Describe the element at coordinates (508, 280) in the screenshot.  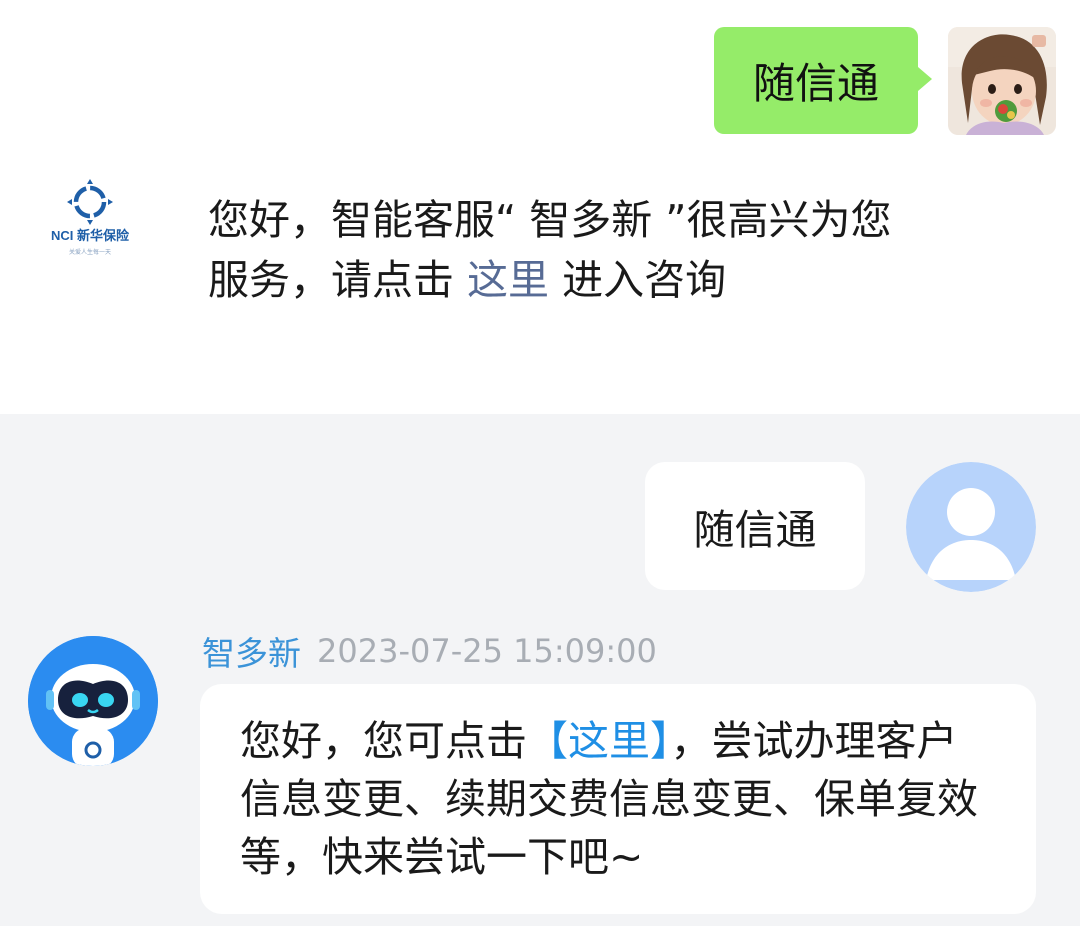
I see `consult-link: 这里` at that location.